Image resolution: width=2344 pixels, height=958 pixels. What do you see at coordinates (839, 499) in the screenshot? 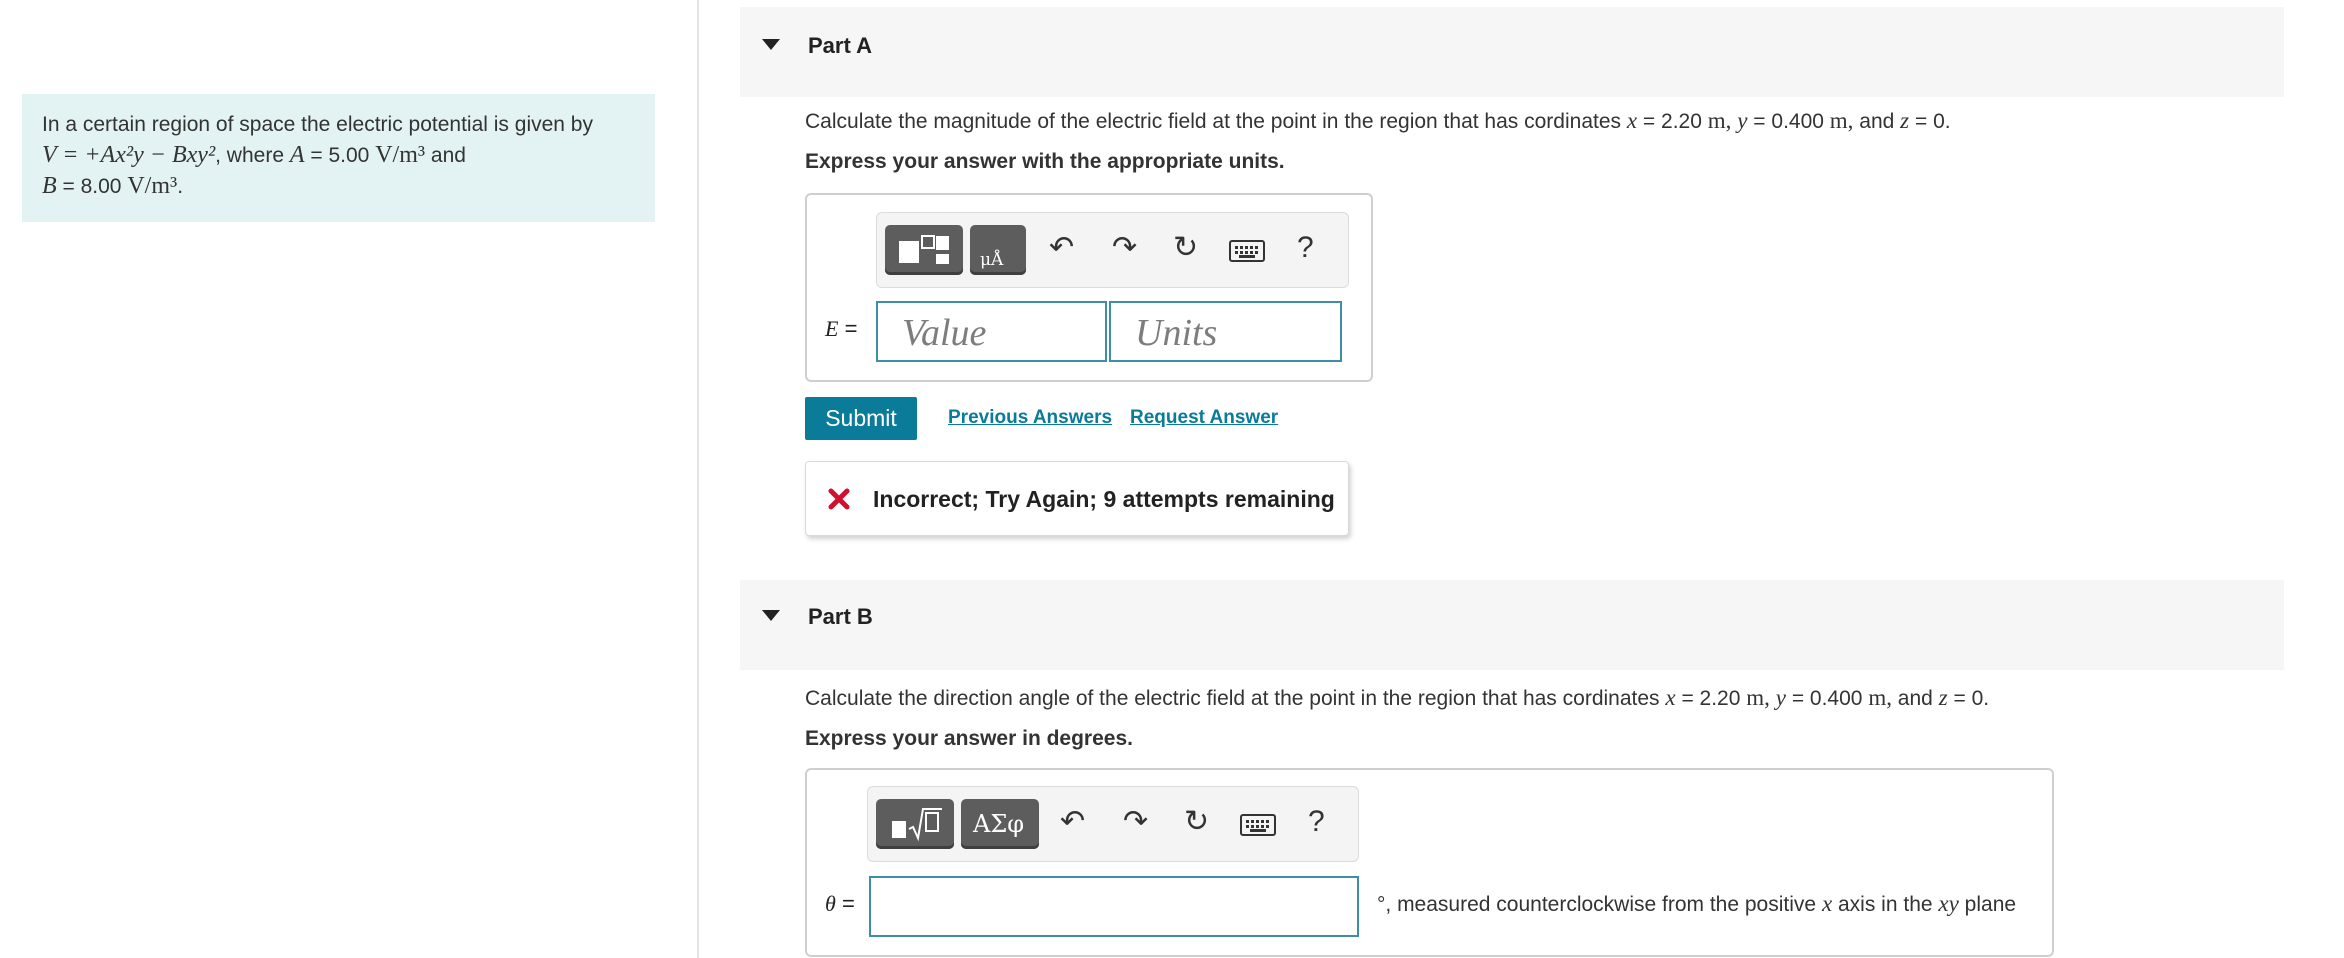
I see `incorrect-x-icon` at bounding box center [839, 499].